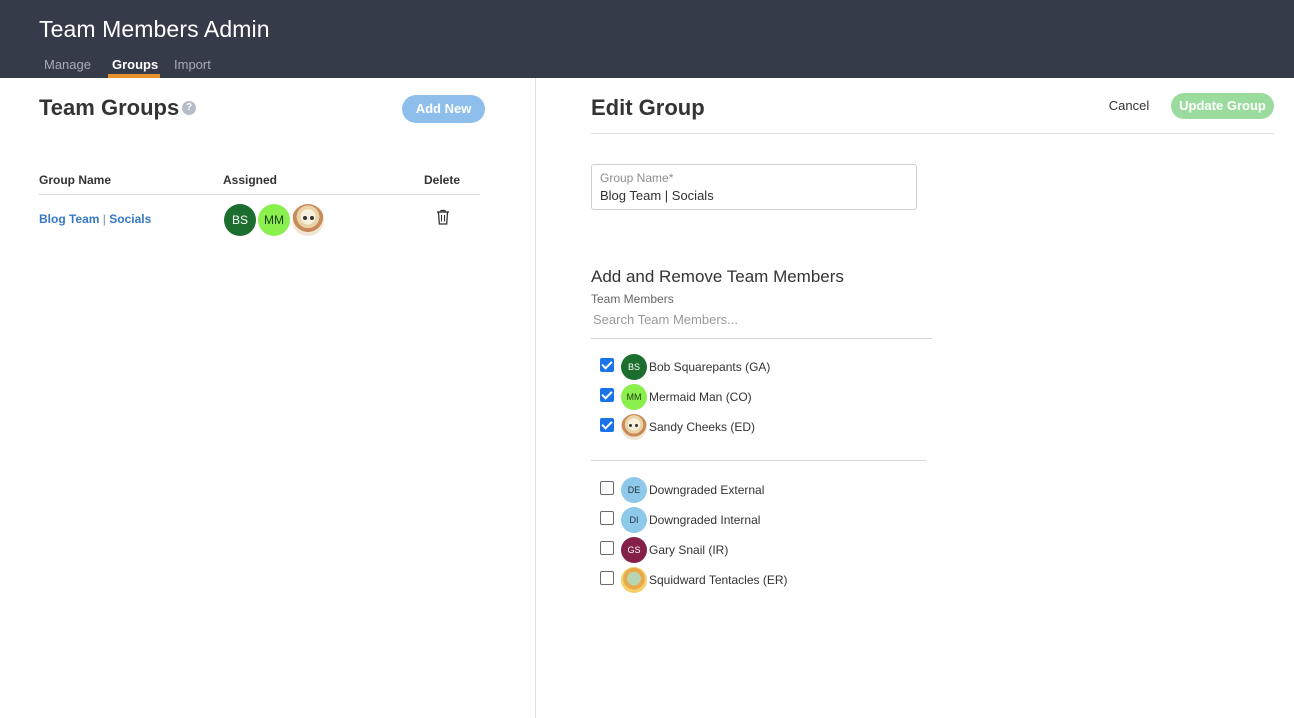  Describe the element at coordinates (634, 427) in the screenshot. I see `avatar-sandy-cheeks-small` at that location.